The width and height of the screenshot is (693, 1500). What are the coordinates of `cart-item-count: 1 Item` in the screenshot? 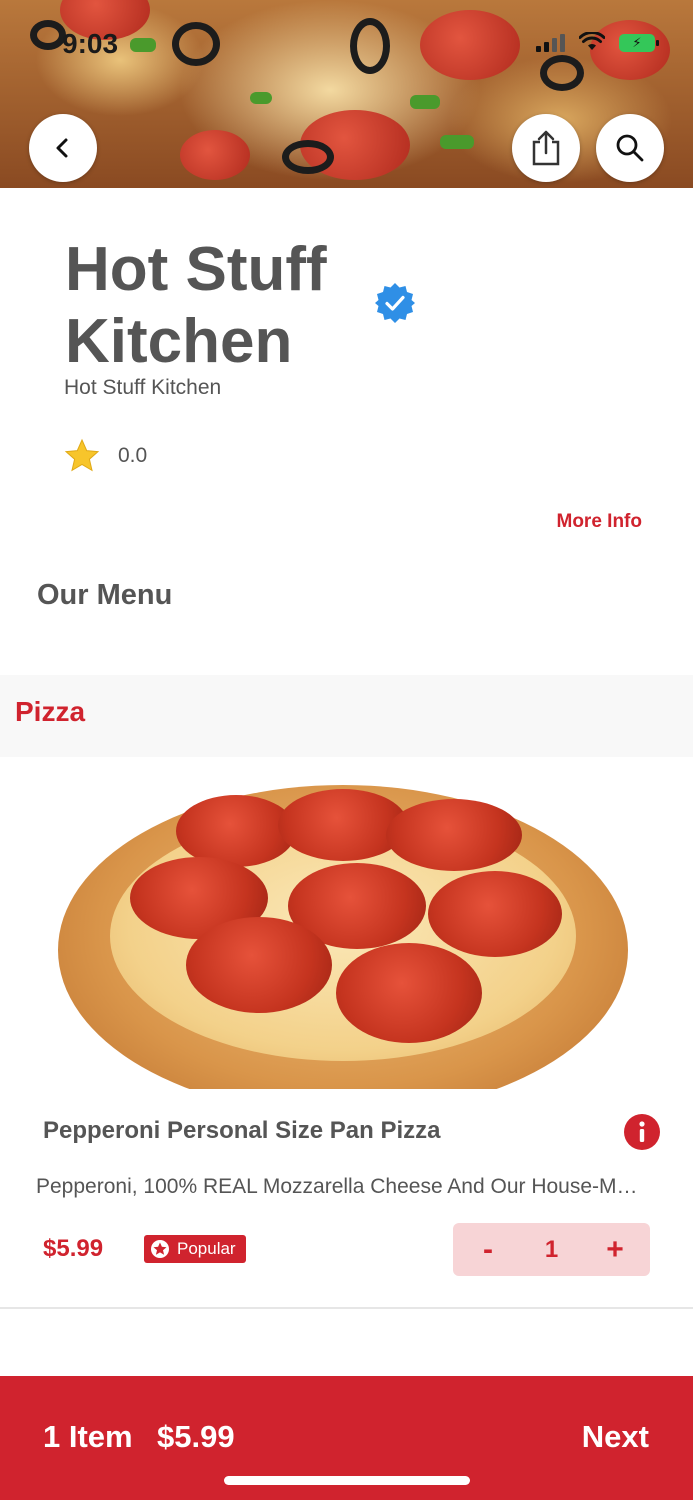 It's located at (88, 1436).